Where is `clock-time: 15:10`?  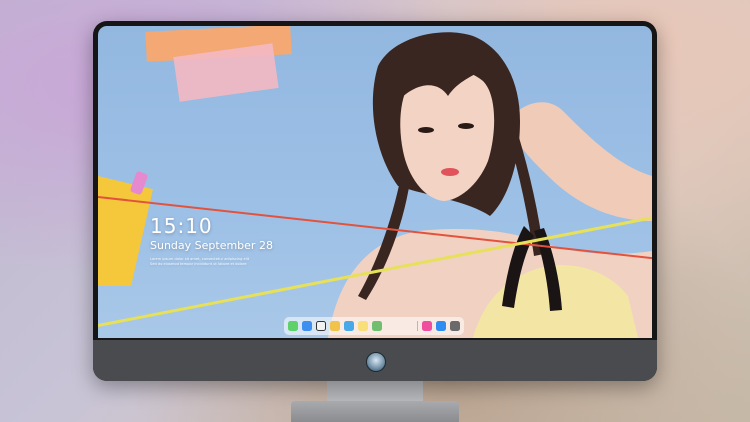 clock-time: 15:10 is located at coordinates (181, 226).